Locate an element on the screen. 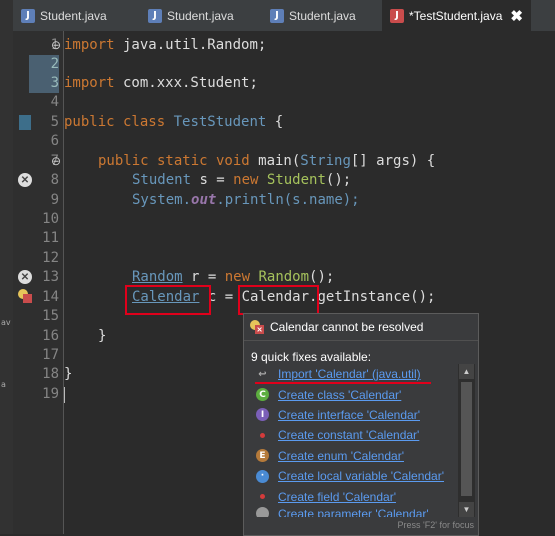  close-tab-icon: ✖ is located at coordinates (516, 16).